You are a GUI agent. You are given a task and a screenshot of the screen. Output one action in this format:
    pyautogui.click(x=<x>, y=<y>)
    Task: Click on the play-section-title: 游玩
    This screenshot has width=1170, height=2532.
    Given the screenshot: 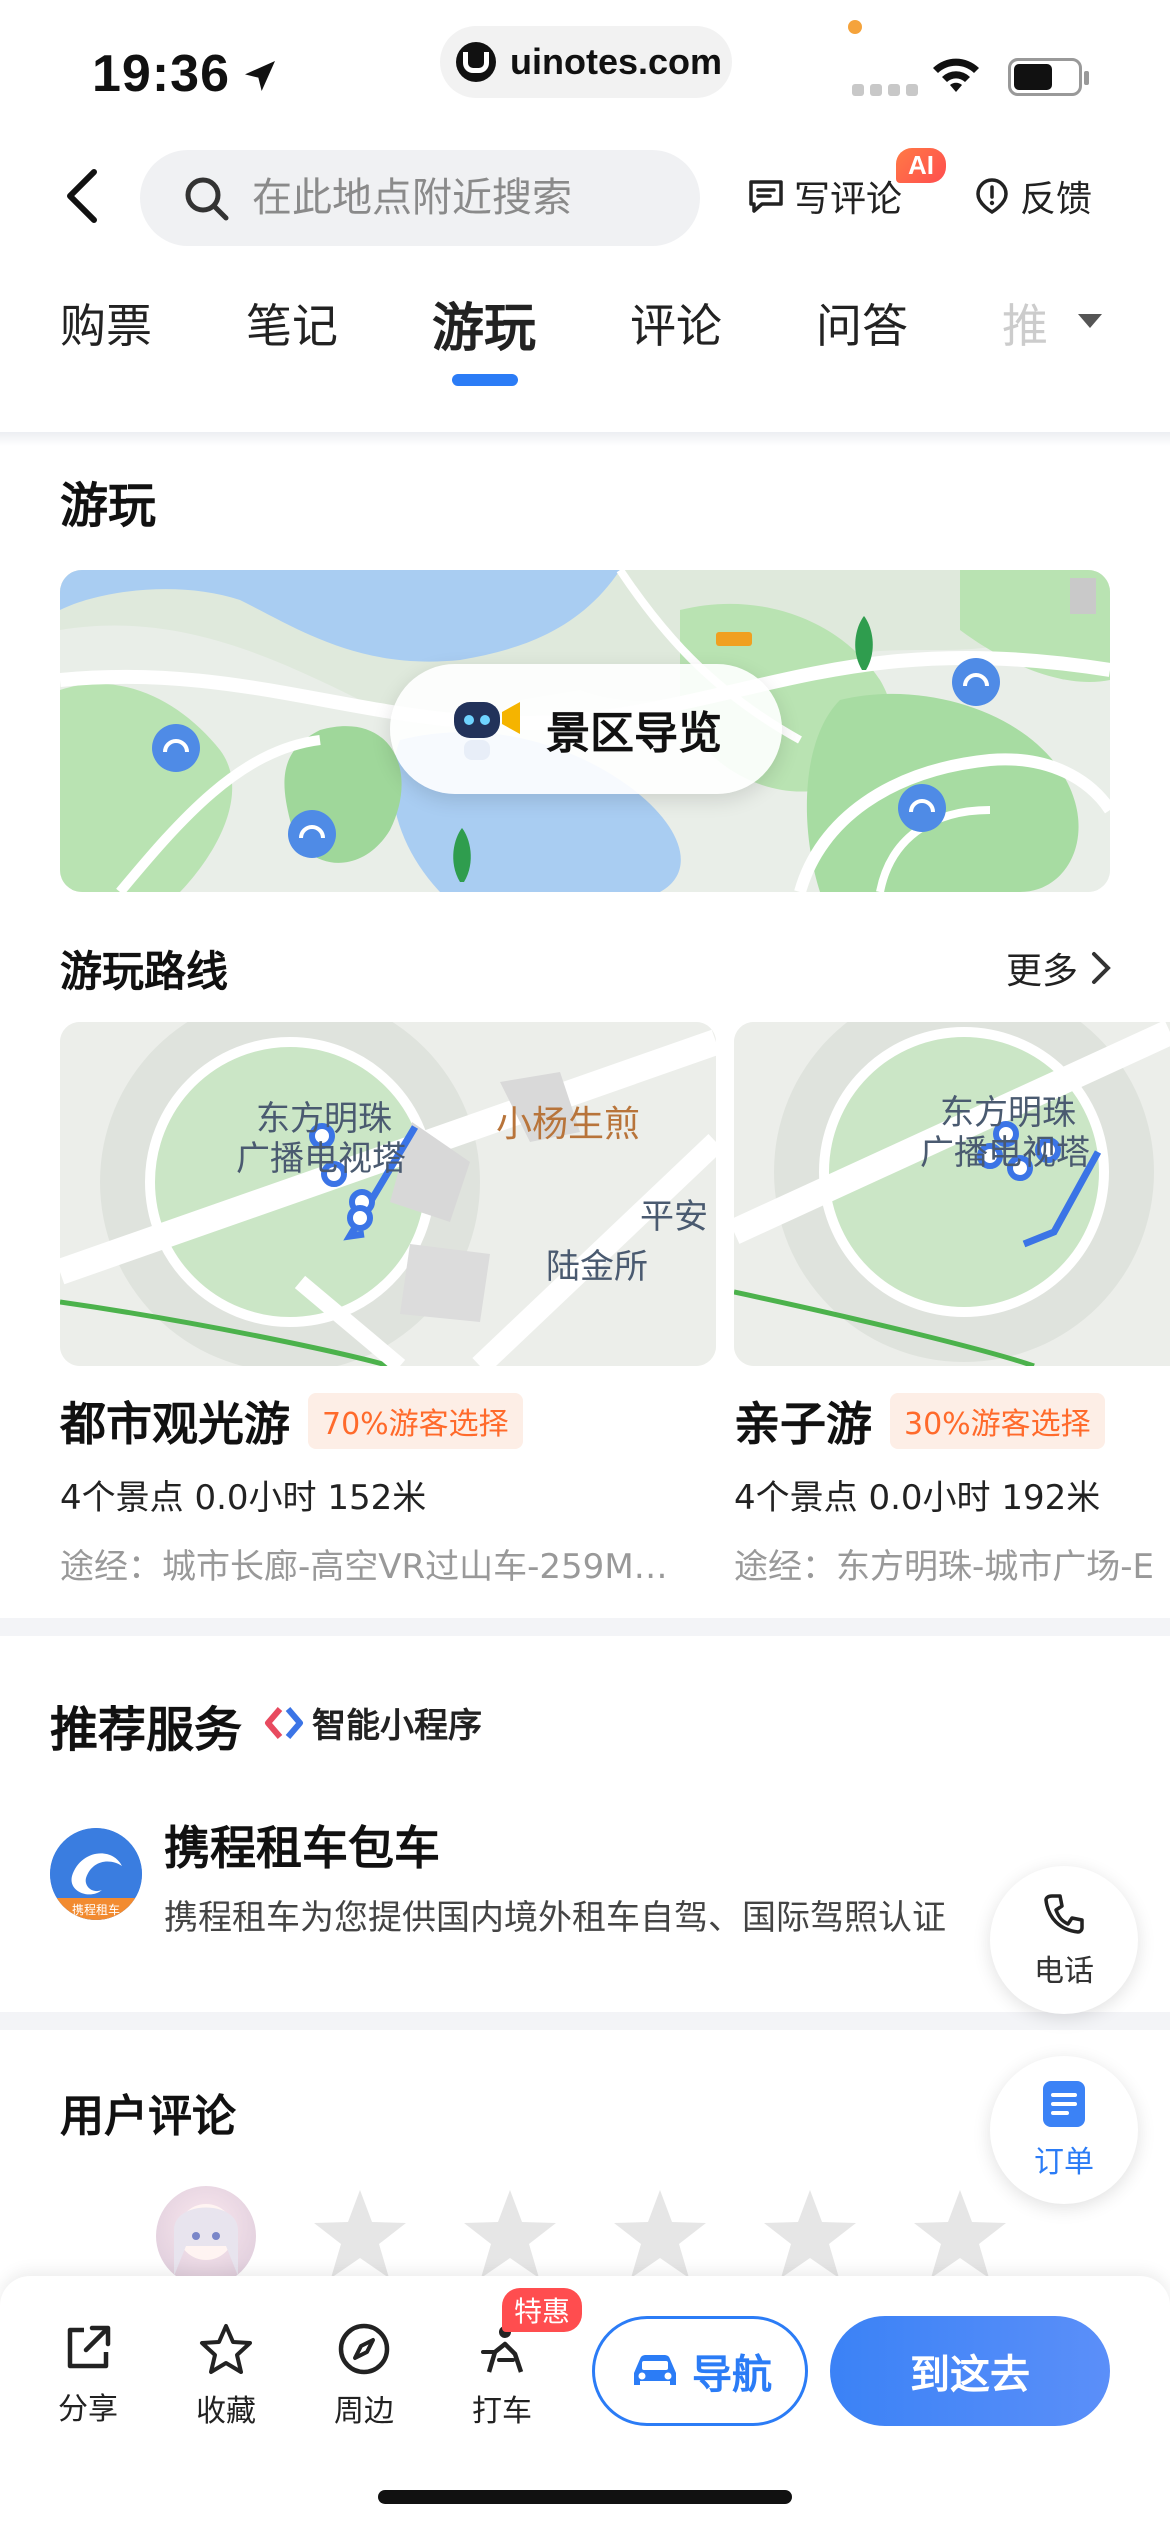 What is the action you would take?
    pyautogui.click(x=108, y=506)
    